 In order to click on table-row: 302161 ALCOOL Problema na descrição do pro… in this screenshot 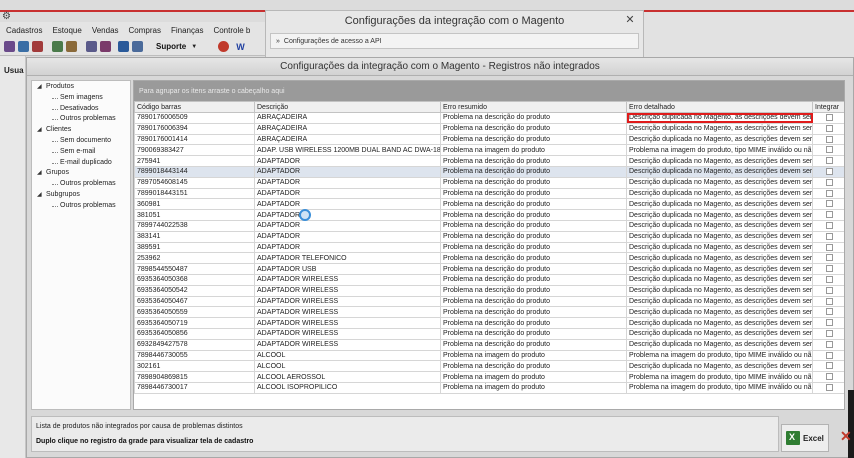, I will do `click(489, 366)`.